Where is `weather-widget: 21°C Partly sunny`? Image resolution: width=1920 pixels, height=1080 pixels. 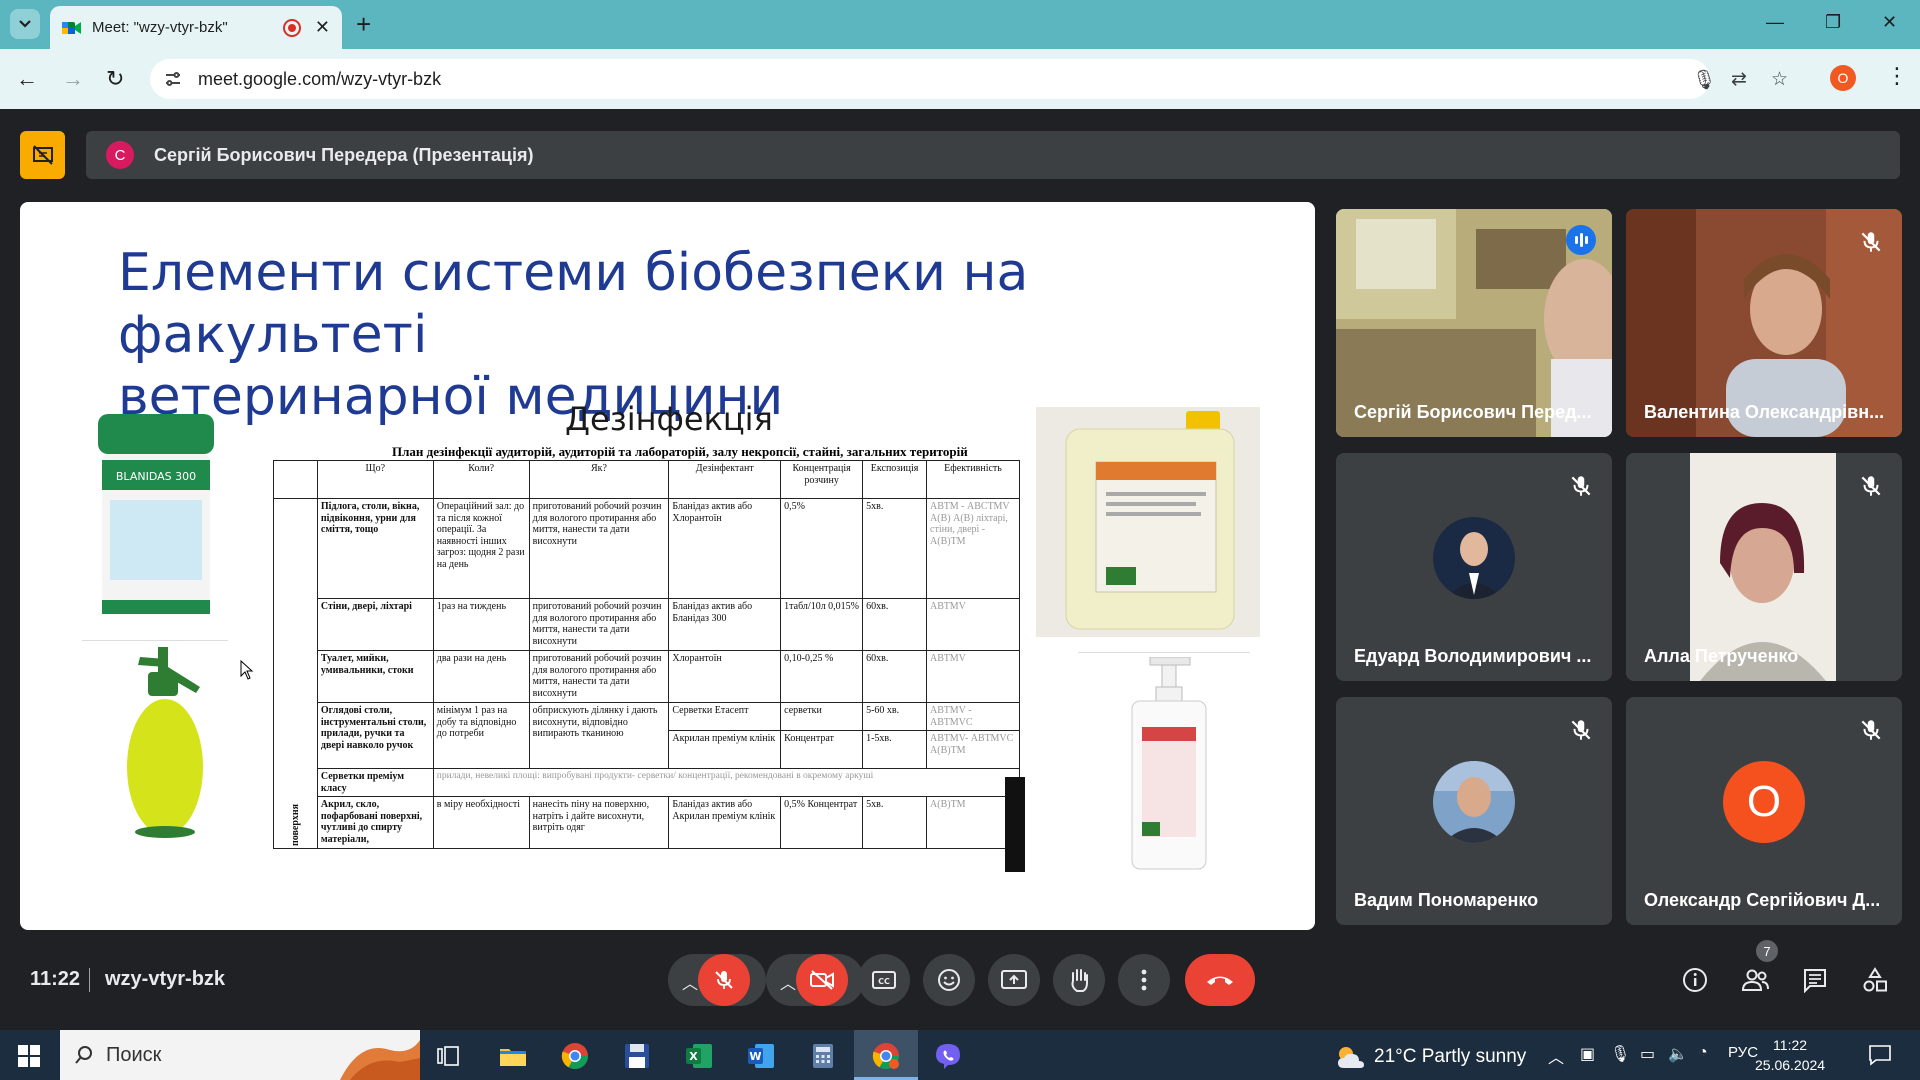 weather-widget: 21°C Partly sunny is located at coordinates (1430, 1057).